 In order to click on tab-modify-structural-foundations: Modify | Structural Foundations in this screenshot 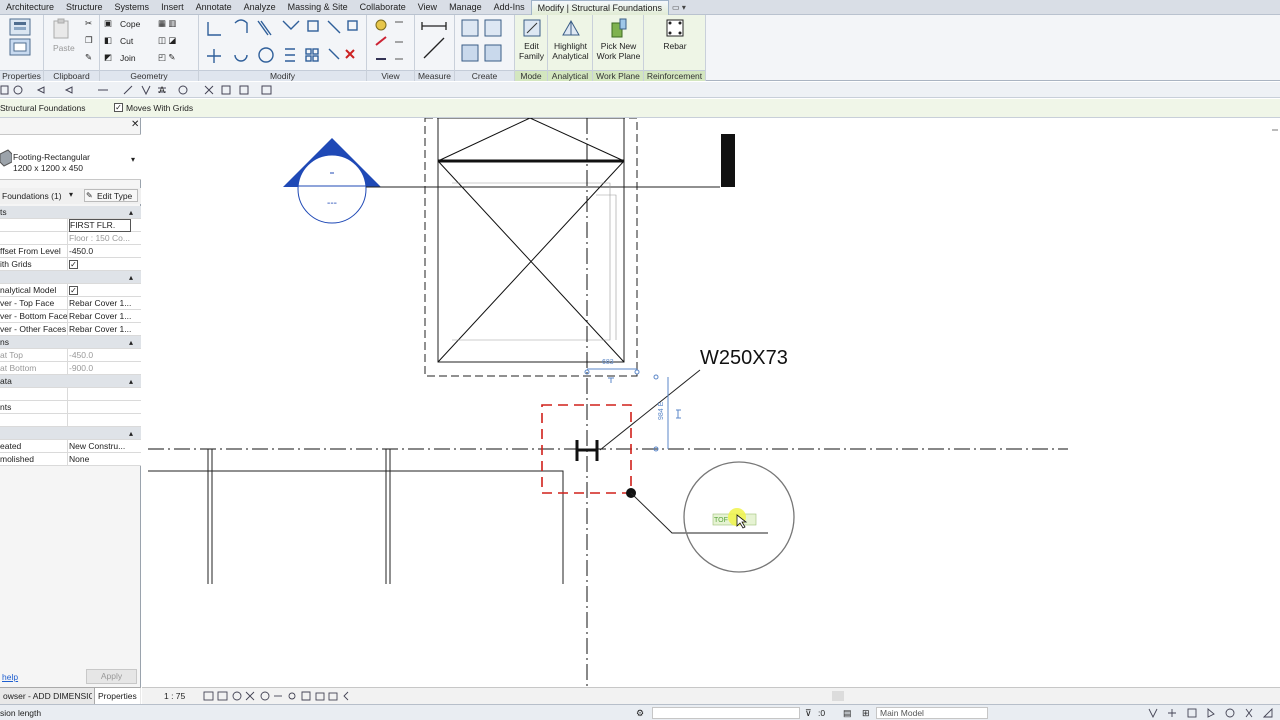, I will do `click(600, 7)`.